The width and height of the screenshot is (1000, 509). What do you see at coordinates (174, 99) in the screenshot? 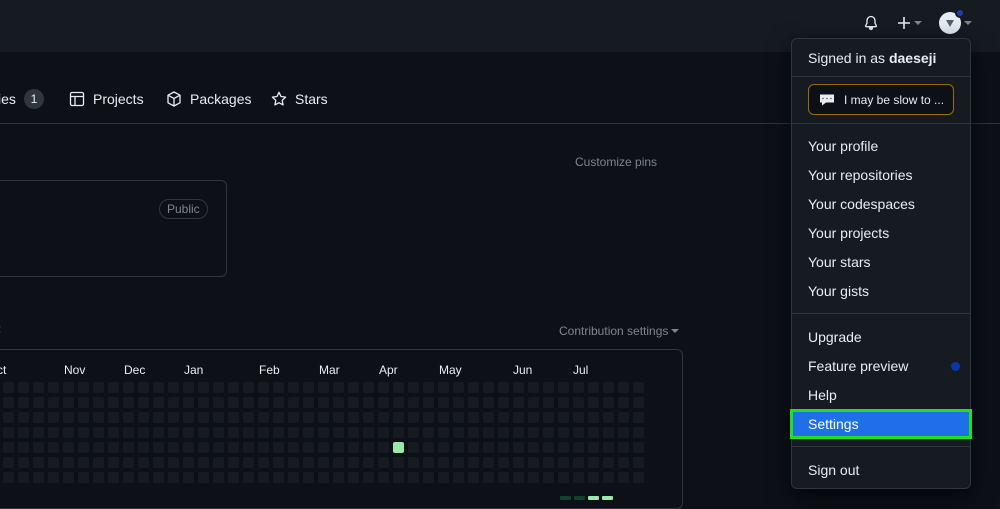
I see `package-icon` at bounding box center [174, 99].